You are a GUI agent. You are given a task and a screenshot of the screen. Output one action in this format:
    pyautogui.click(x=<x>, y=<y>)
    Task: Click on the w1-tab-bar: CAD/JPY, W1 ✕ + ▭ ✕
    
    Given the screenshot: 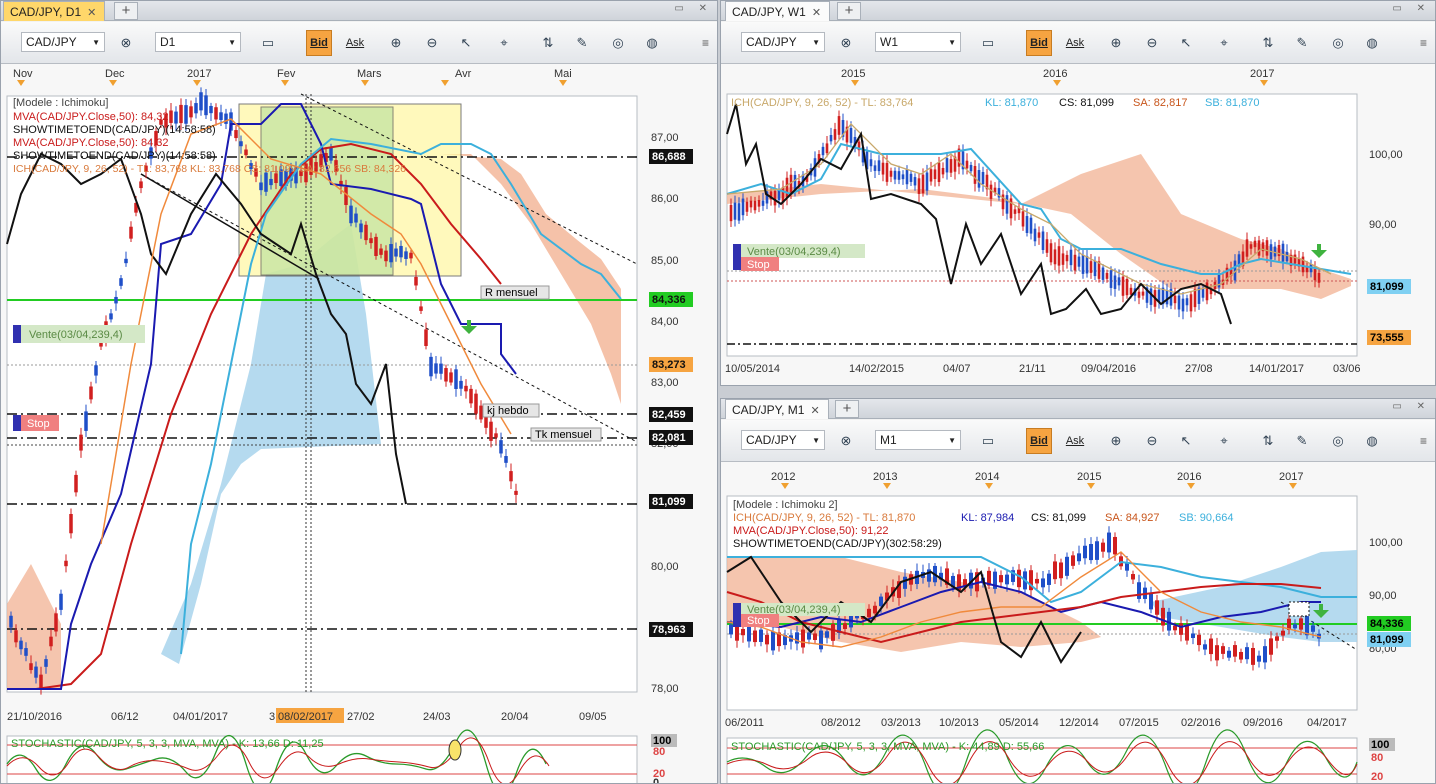 What is the action you would take?
    pyautogui.click(x=1078, y=11)
    